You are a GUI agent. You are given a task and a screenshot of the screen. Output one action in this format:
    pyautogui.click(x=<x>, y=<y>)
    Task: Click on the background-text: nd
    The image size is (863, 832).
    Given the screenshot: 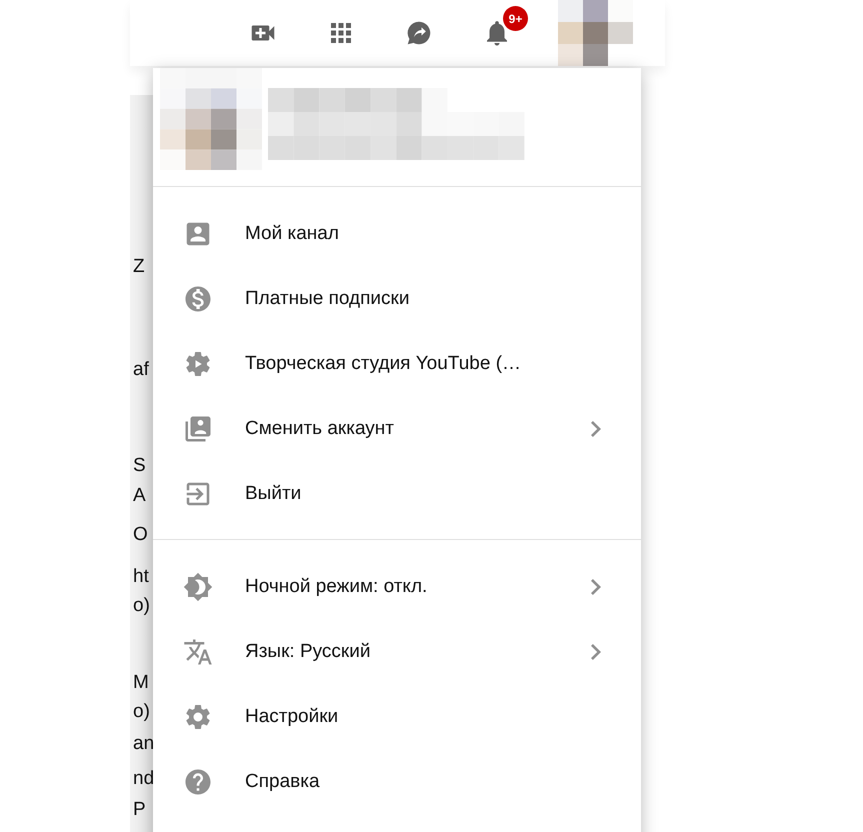 What is the action you would take?
    pyautogui.click(x=143, y=779)
    